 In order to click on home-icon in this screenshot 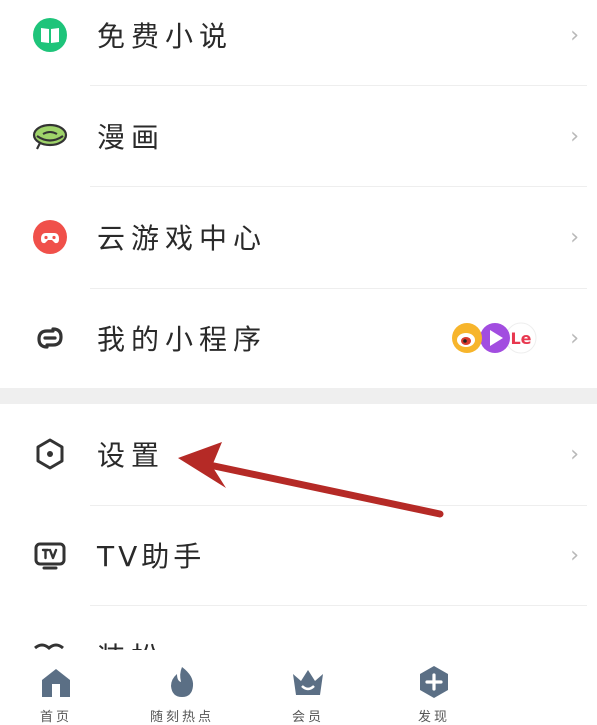, I will do `click(56, 682)`.